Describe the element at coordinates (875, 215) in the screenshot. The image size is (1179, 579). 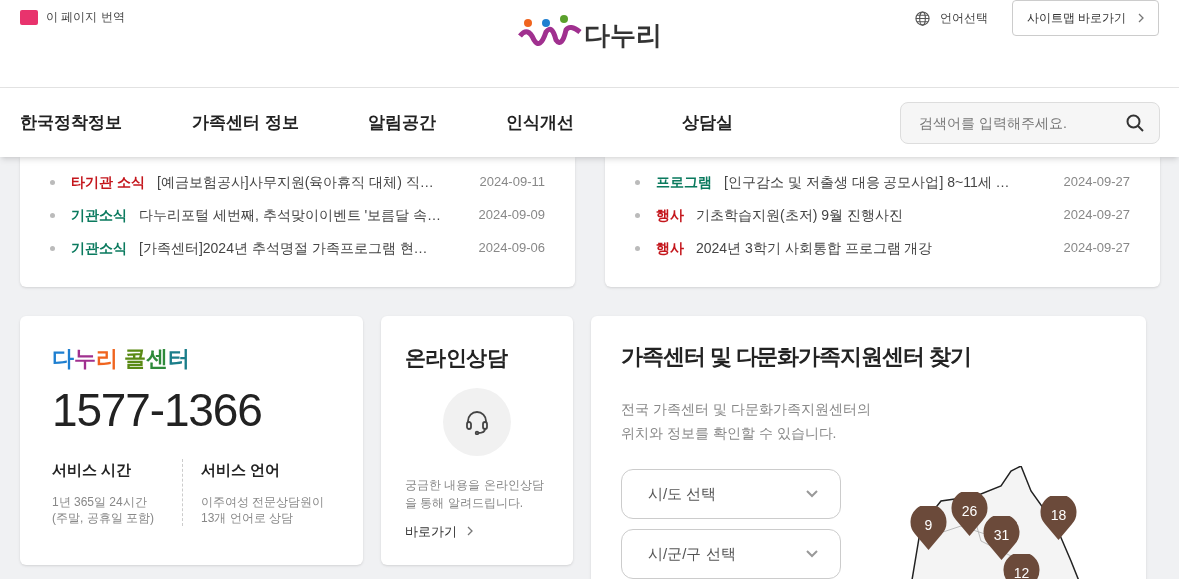
I see `news-title: 기초학습지원(초저) 9월 진행사진` at that location.